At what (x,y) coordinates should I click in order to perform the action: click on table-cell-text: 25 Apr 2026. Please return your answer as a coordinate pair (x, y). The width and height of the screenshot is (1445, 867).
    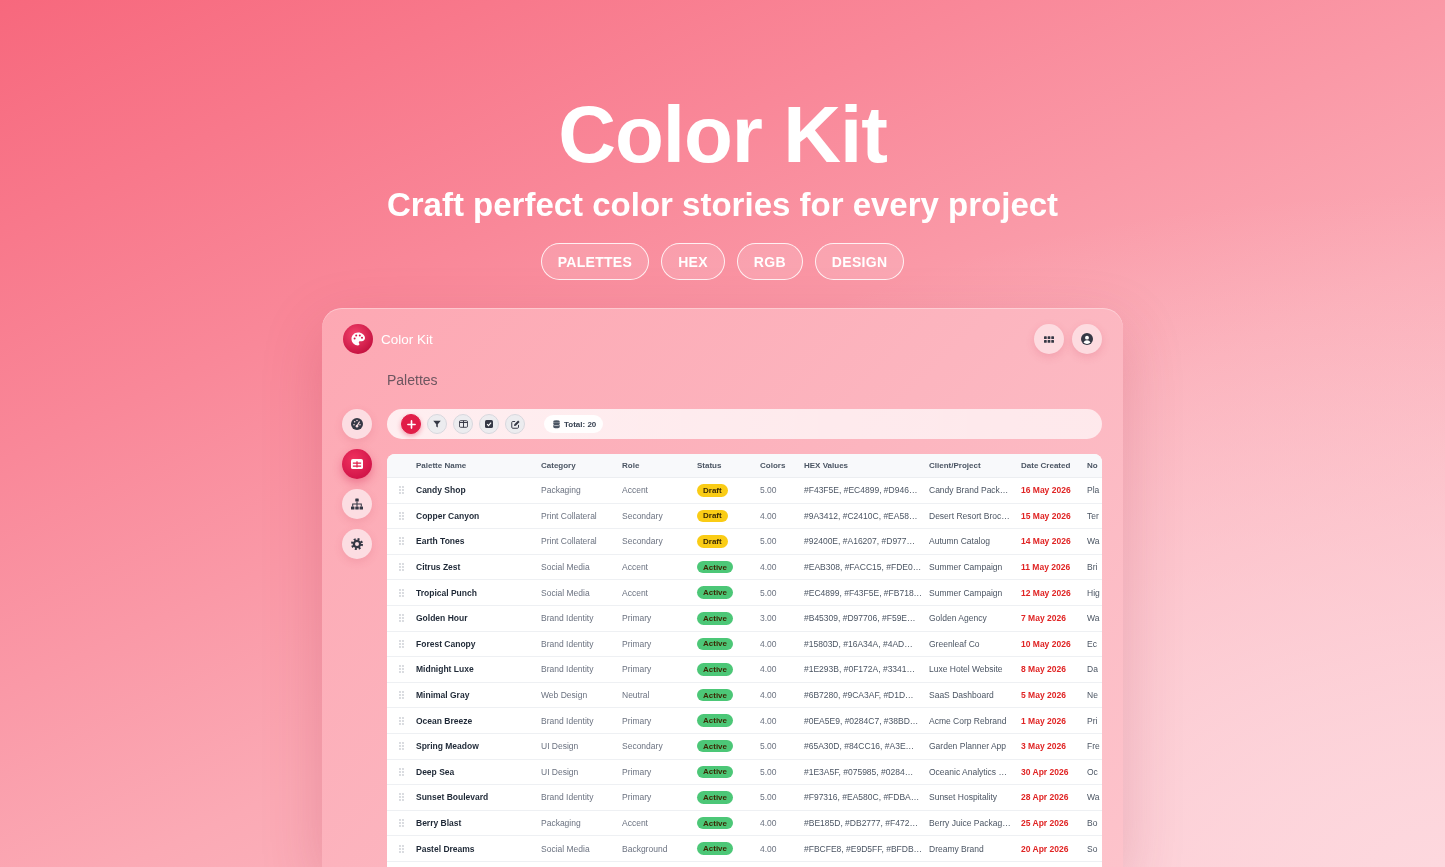
    Looking at the image, I should click on (1045, 823).